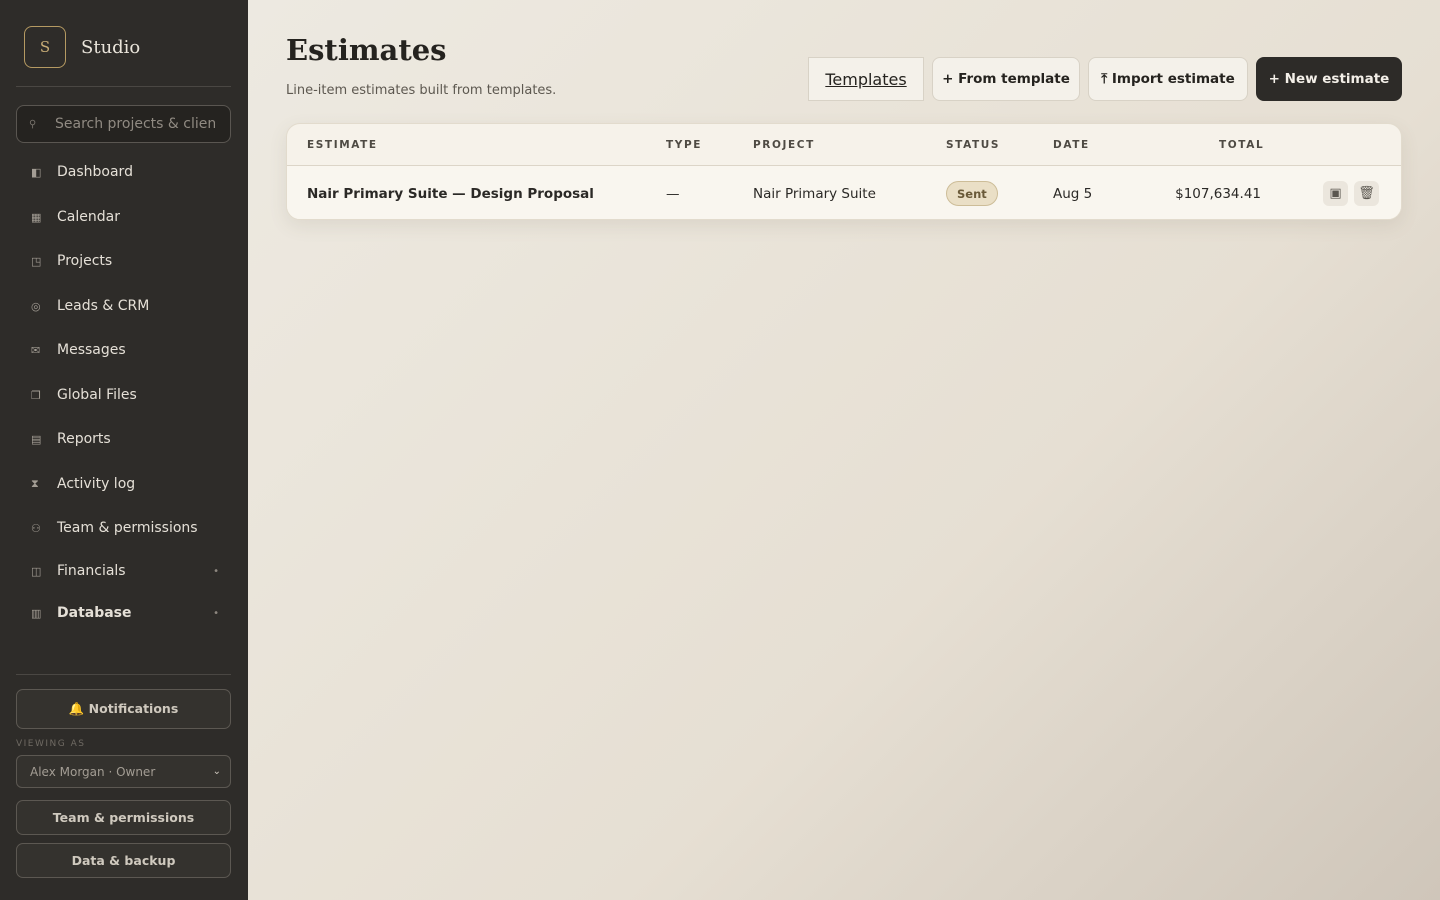 Image resolution: width=1440 pixels, height=900 pixels. Describe the element at coordinates (123, 709) in the screenshot. I see `notifications-button: 🔔 Notifications` at that location.